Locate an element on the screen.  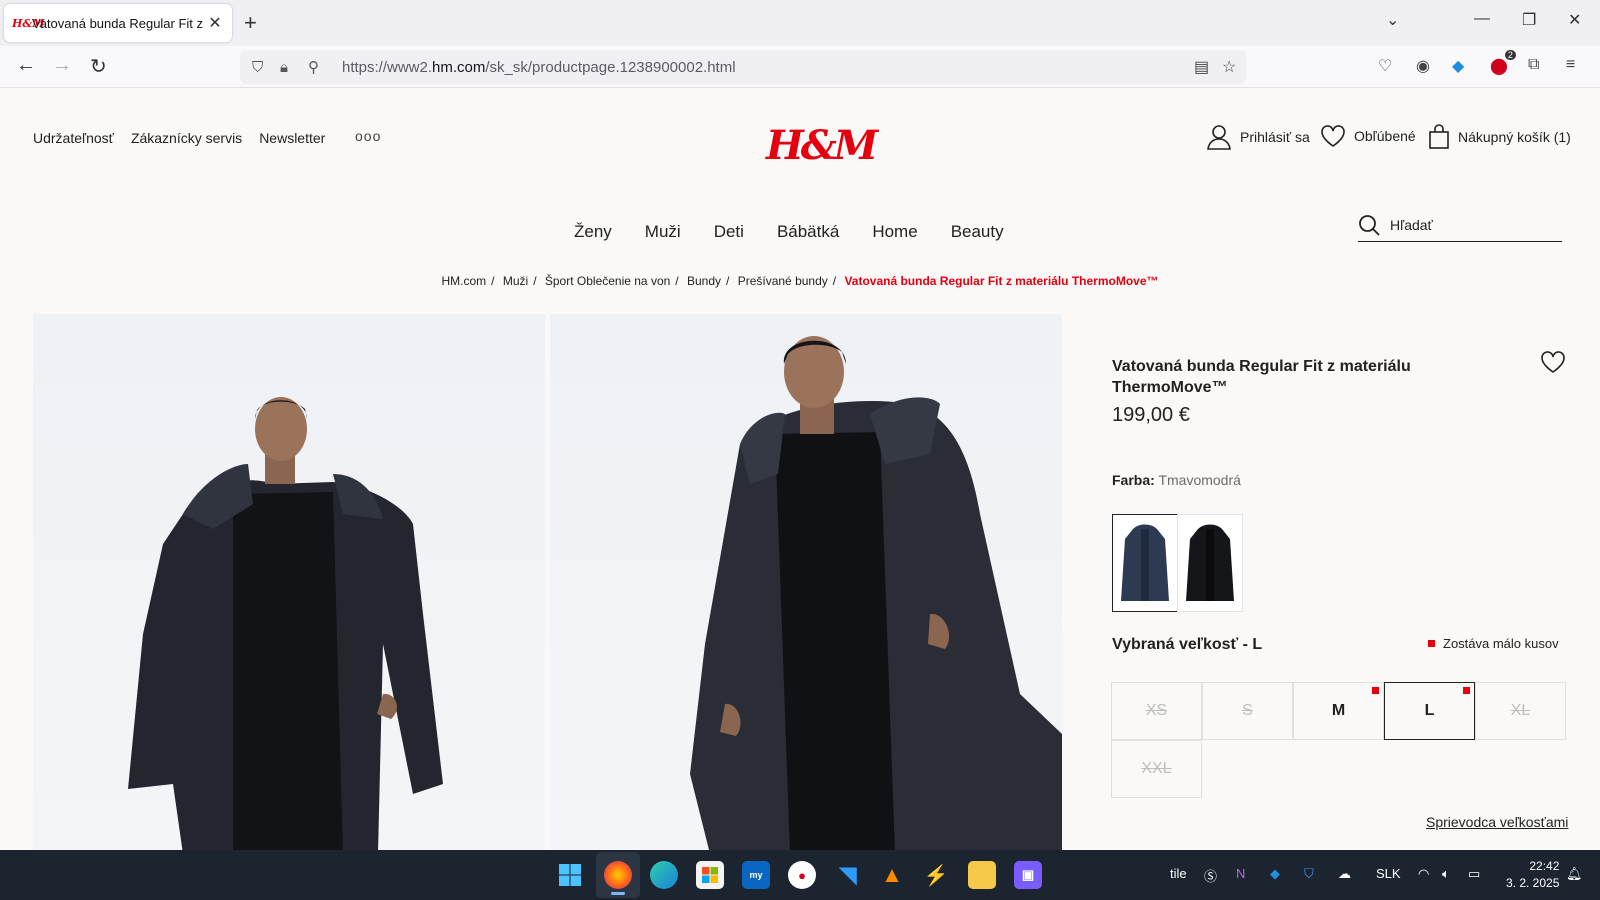
search-placeholder: Hľadať is located at coordinates (1411, 224).